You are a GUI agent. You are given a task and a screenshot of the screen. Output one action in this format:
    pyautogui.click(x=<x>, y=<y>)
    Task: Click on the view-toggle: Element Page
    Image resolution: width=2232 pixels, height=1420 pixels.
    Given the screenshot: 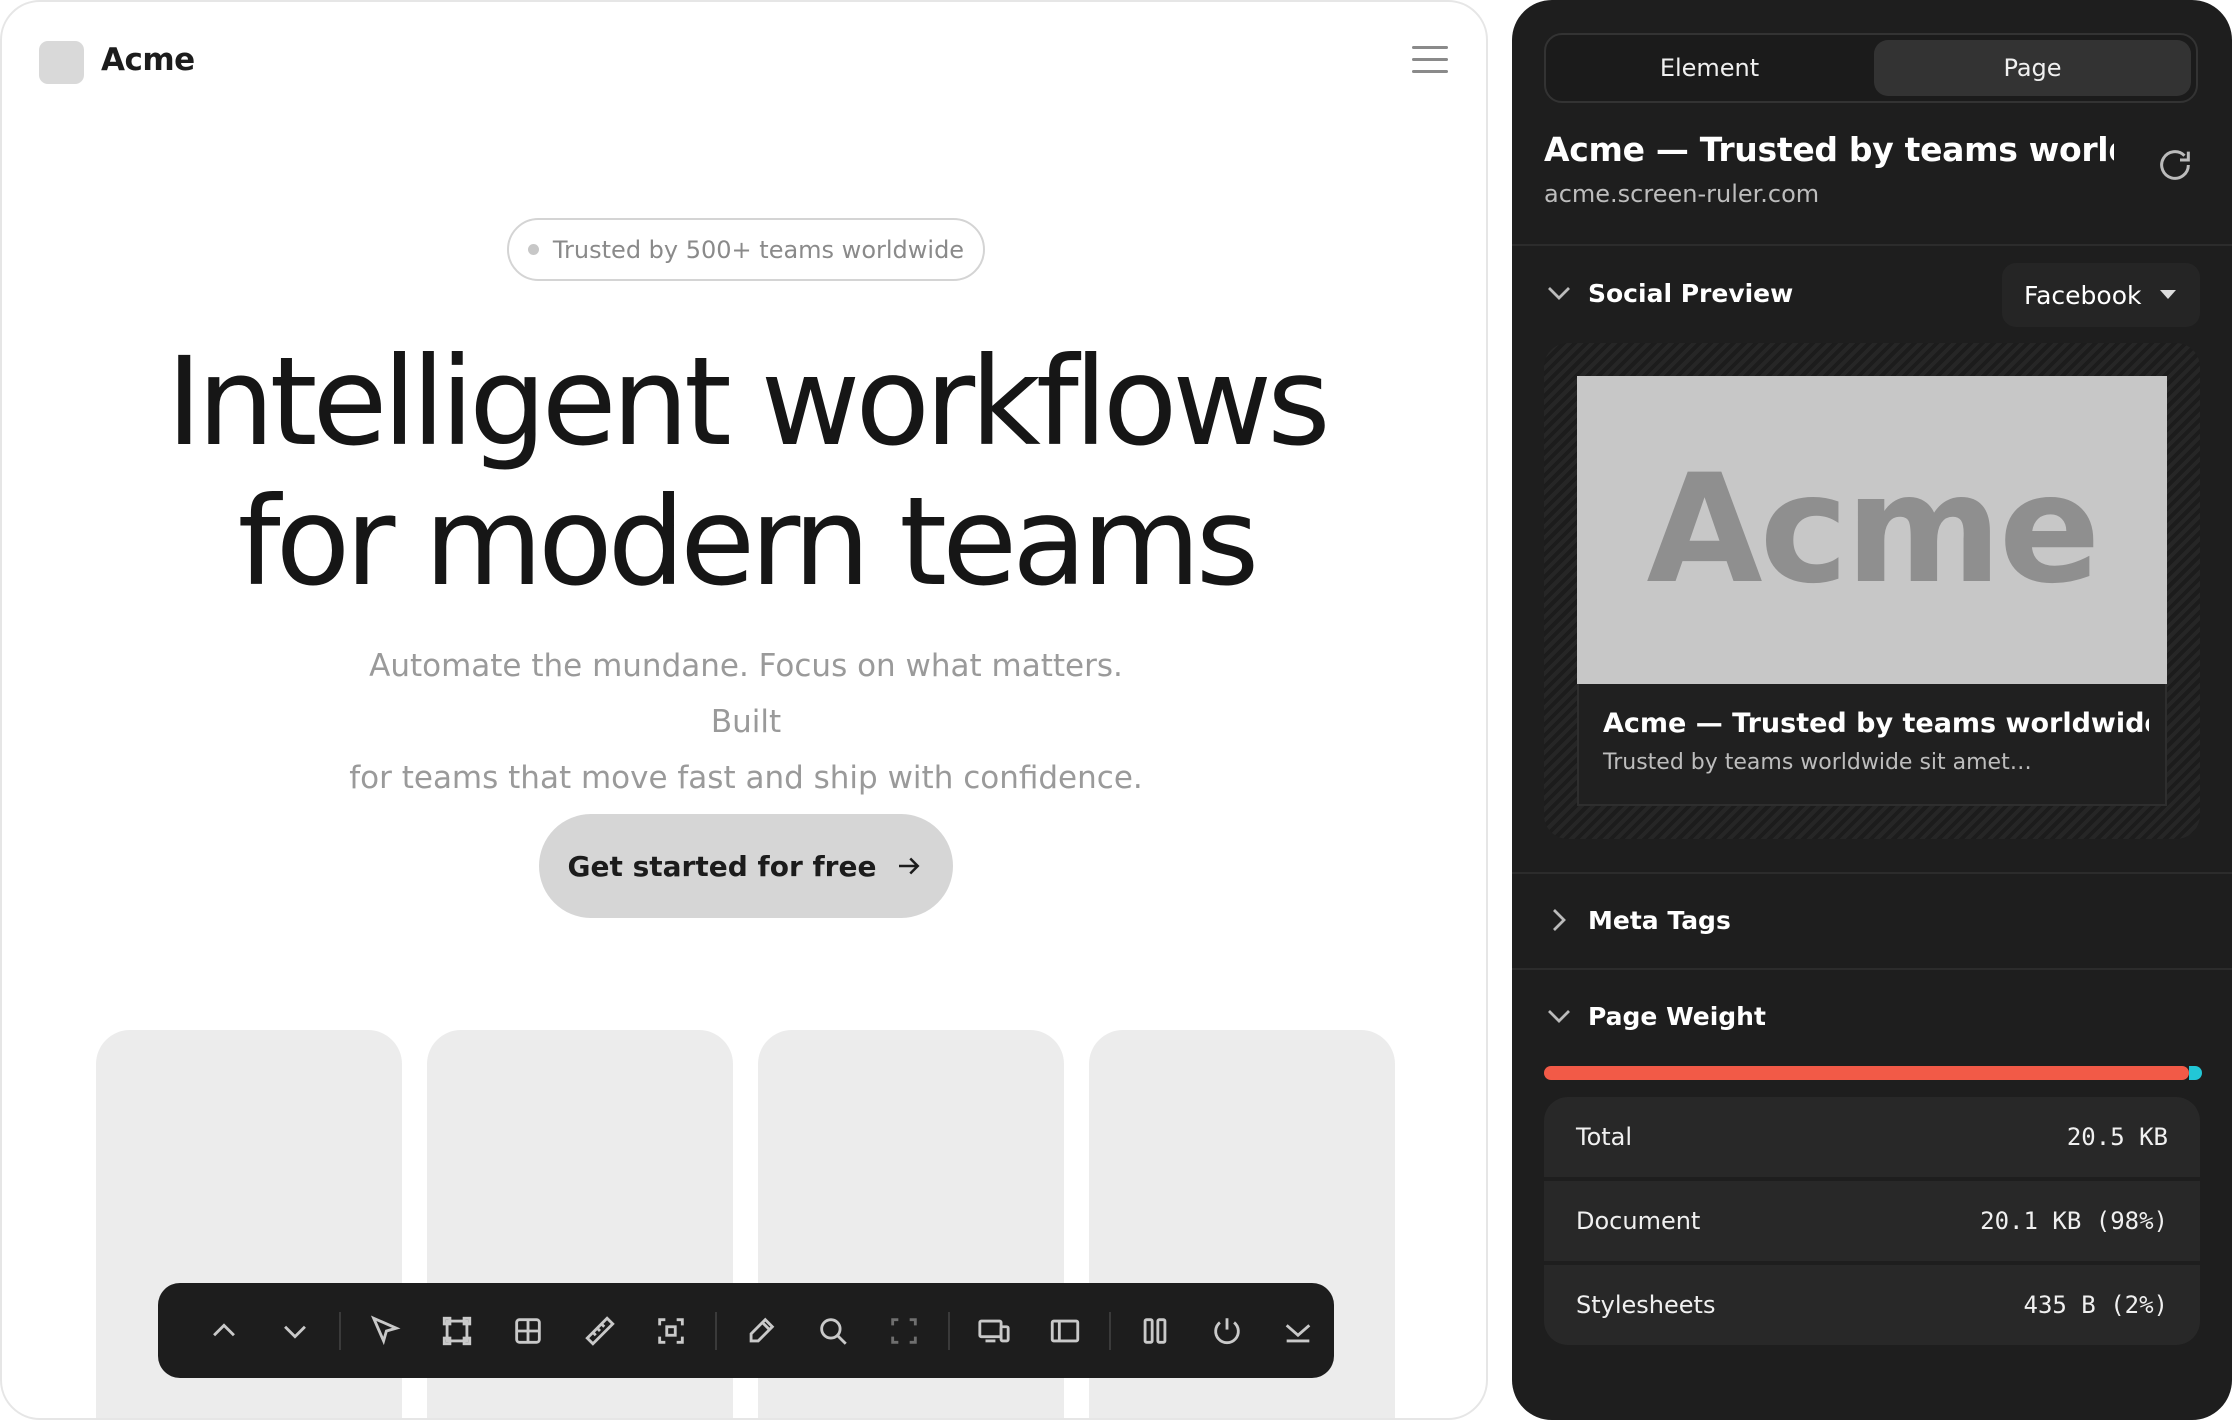 What is the action you would take?
    pyautogui.click(x=1871, y=68)
    